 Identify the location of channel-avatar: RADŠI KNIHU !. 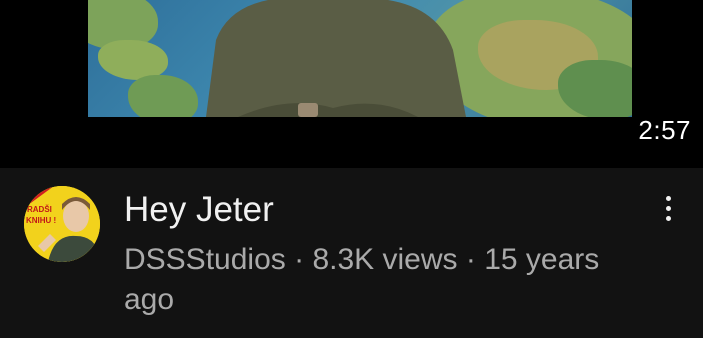
(62, 224).